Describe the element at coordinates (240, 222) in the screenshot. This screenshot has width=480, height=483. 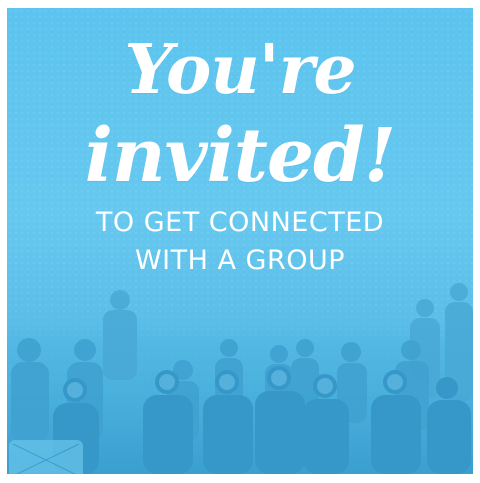
I see `subtitle-line-1: TO GET CONNECTED` at that location.